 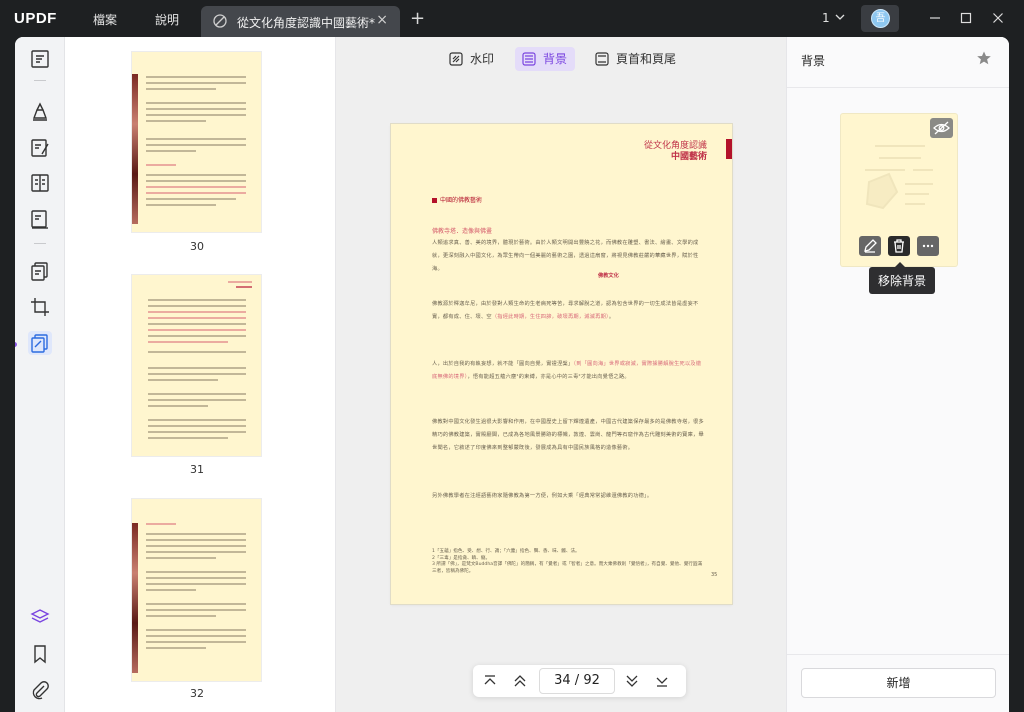 I want to click on edit-background-button, so click(x=870, y=246).